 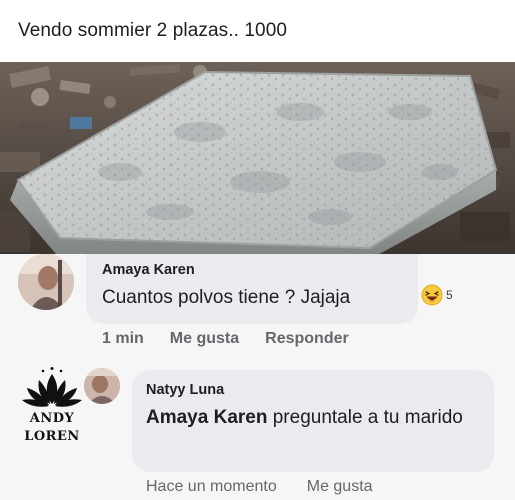 I want to click on reply-button: Responder, so click(x=307, y=339).